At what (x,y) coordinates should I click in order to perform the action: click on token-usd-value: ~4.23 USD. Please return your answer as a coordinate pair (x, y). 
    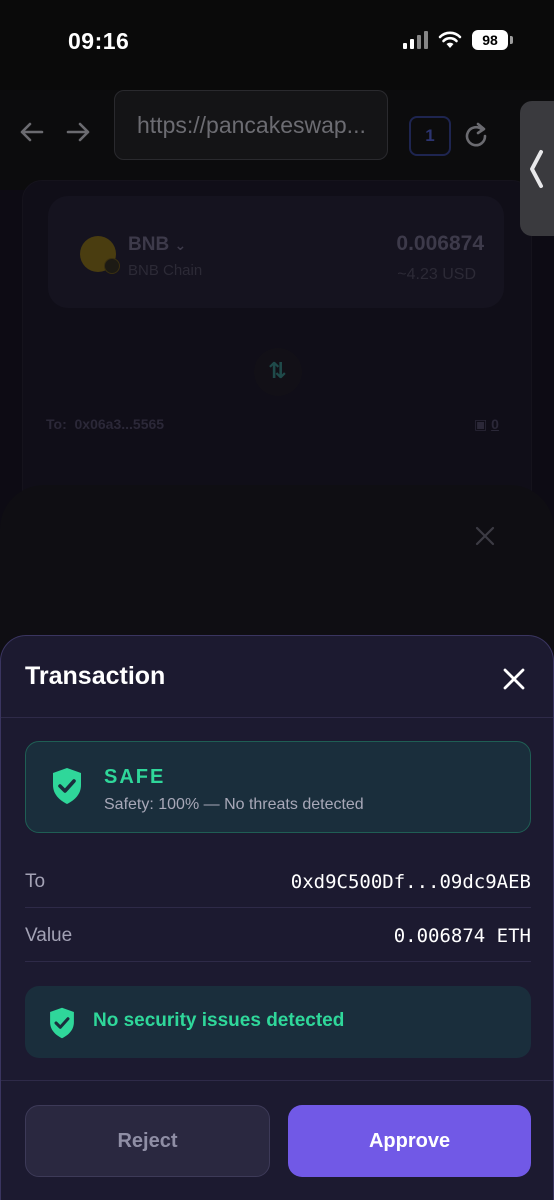
    Looking at the image, I should click on (436, 274).